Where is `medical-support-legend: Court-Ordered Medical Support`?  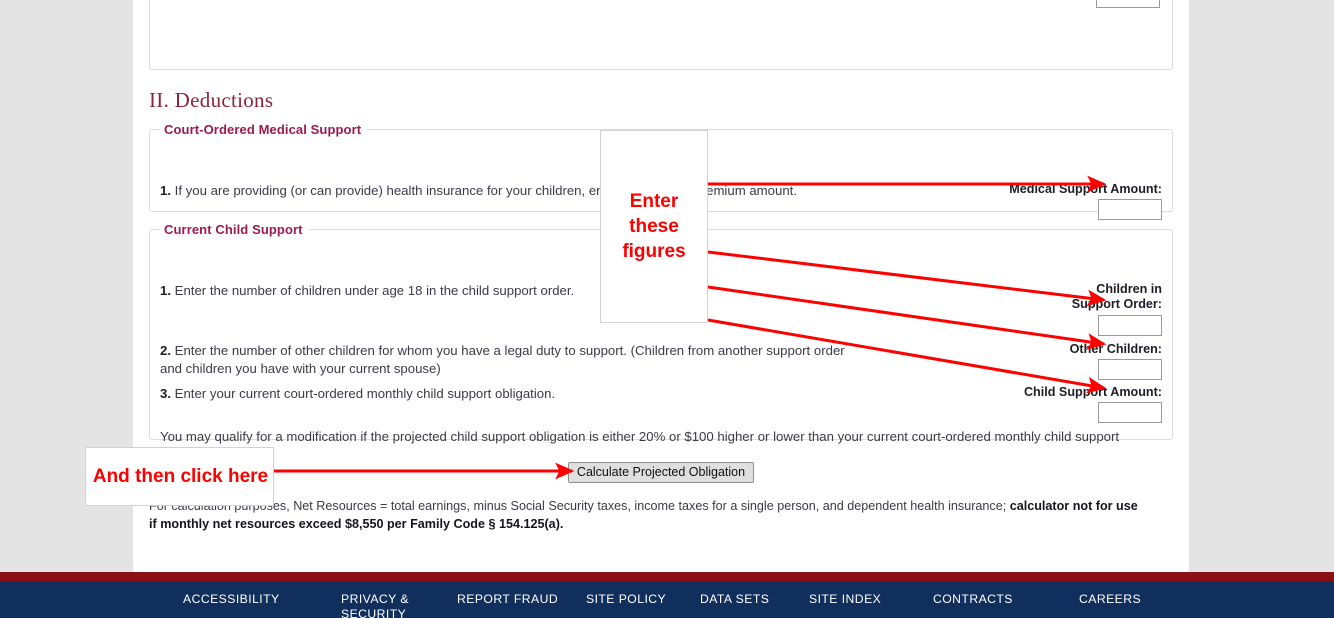 medical-support-legend: Court-Ordered Medical Support is located at coordinates (263, 129).